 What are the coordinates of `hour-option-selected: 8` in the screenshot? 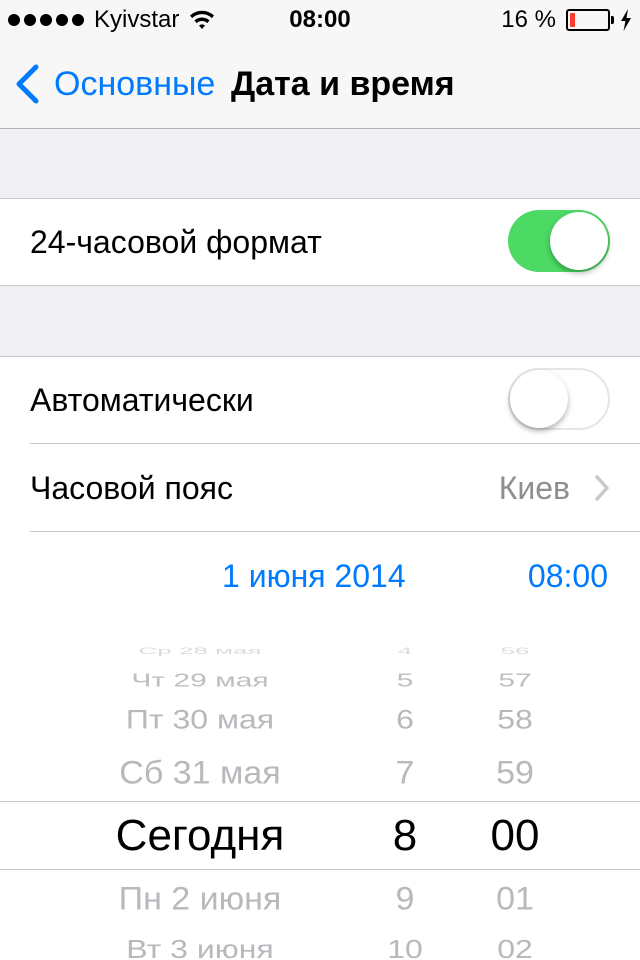 It's located at (405, 836).